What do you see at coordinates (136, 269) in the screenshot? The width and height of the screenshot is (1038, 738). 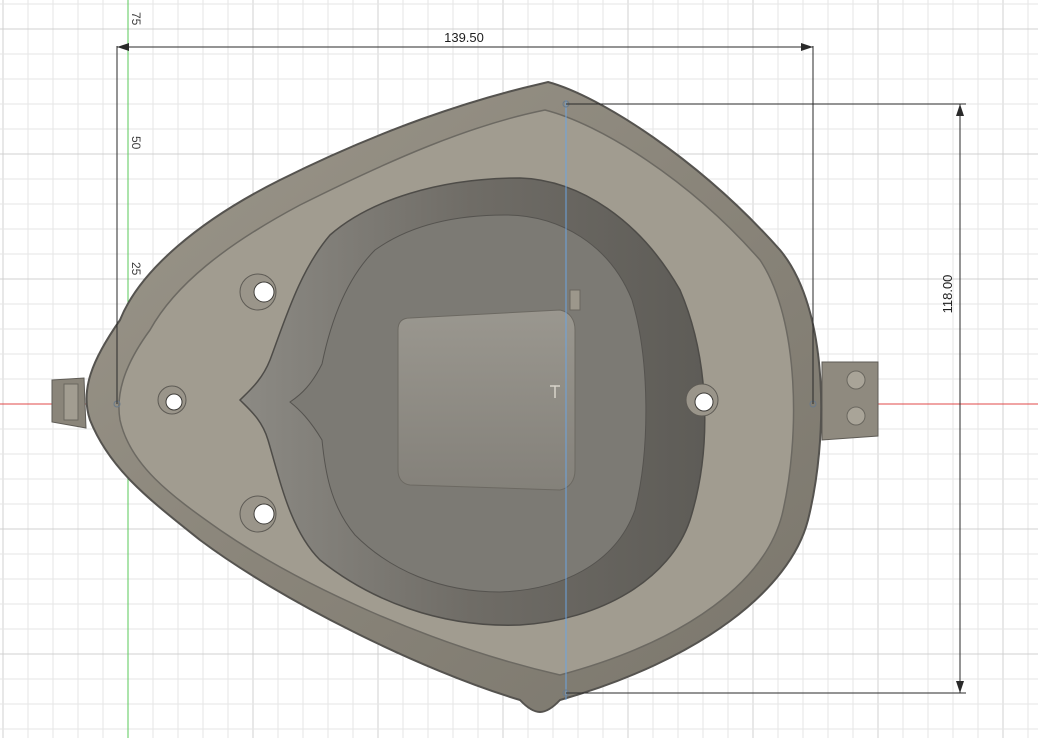 I see `ruler-mark-25: 25` at bounding box center [136, 269].